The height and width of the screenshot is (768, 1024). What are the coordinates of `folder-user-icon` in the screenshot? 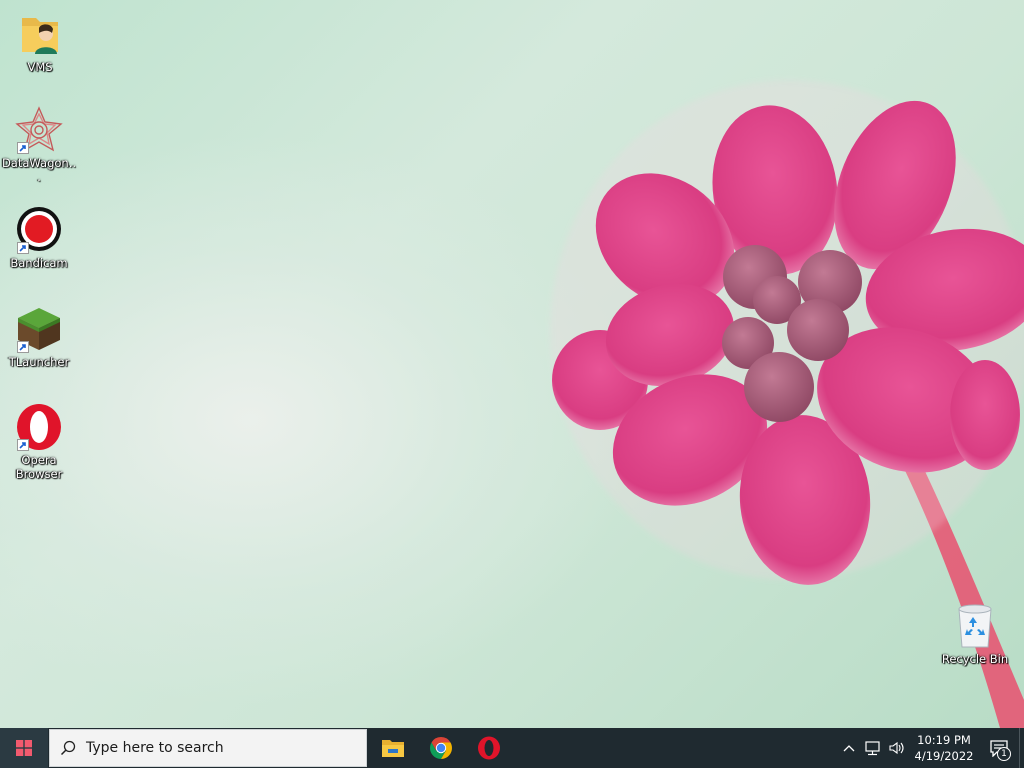 It's located at (40, 34).